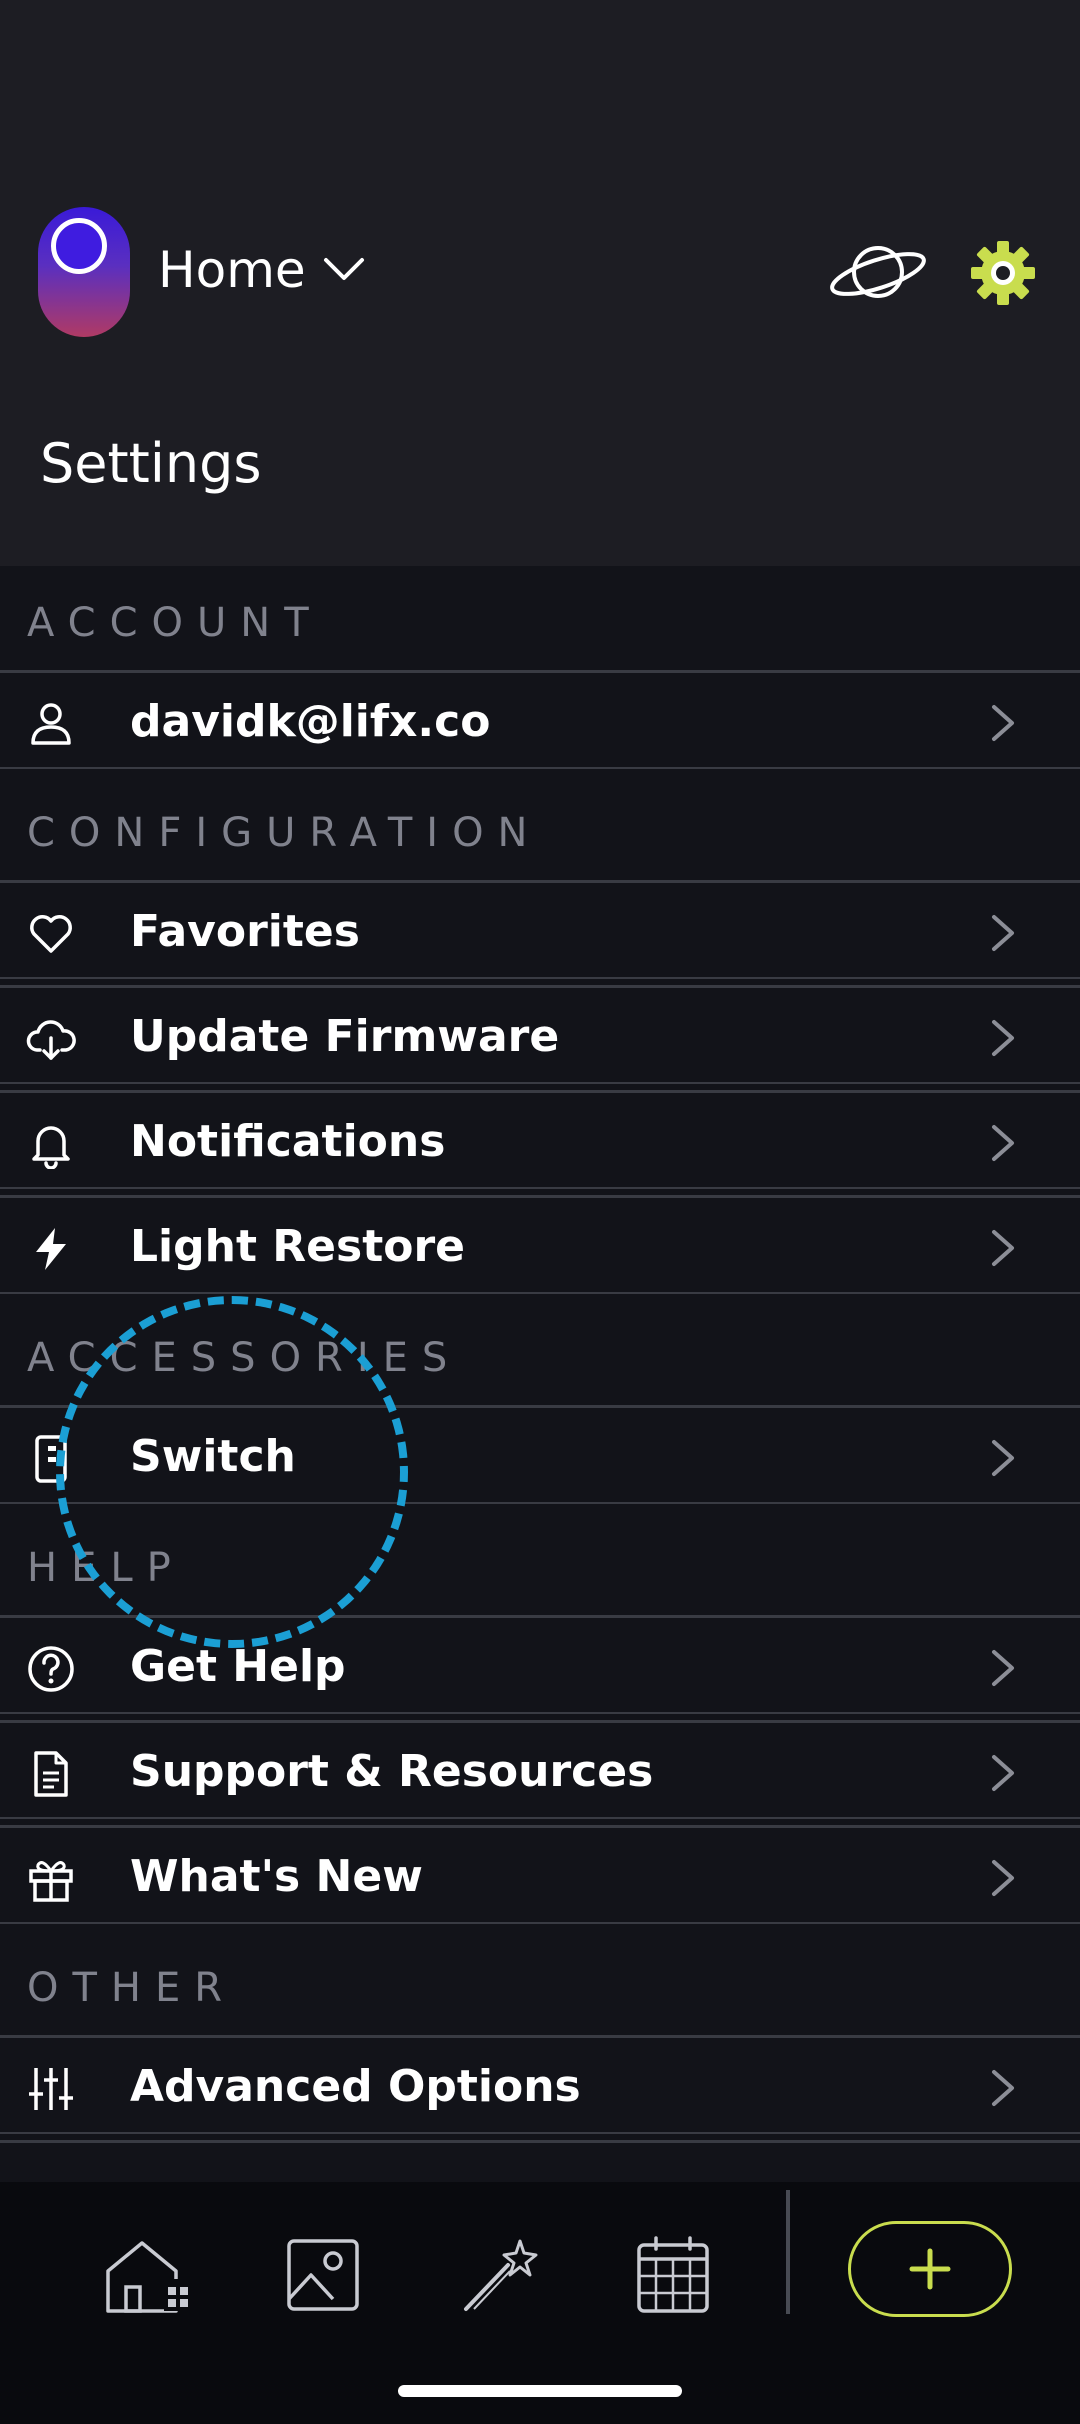 Image resolution: width=1080 pixels, height=2424 pixels. Describe the element at coordinates (788, 2252) in the screenshot. I see `tab-divider` at that location.